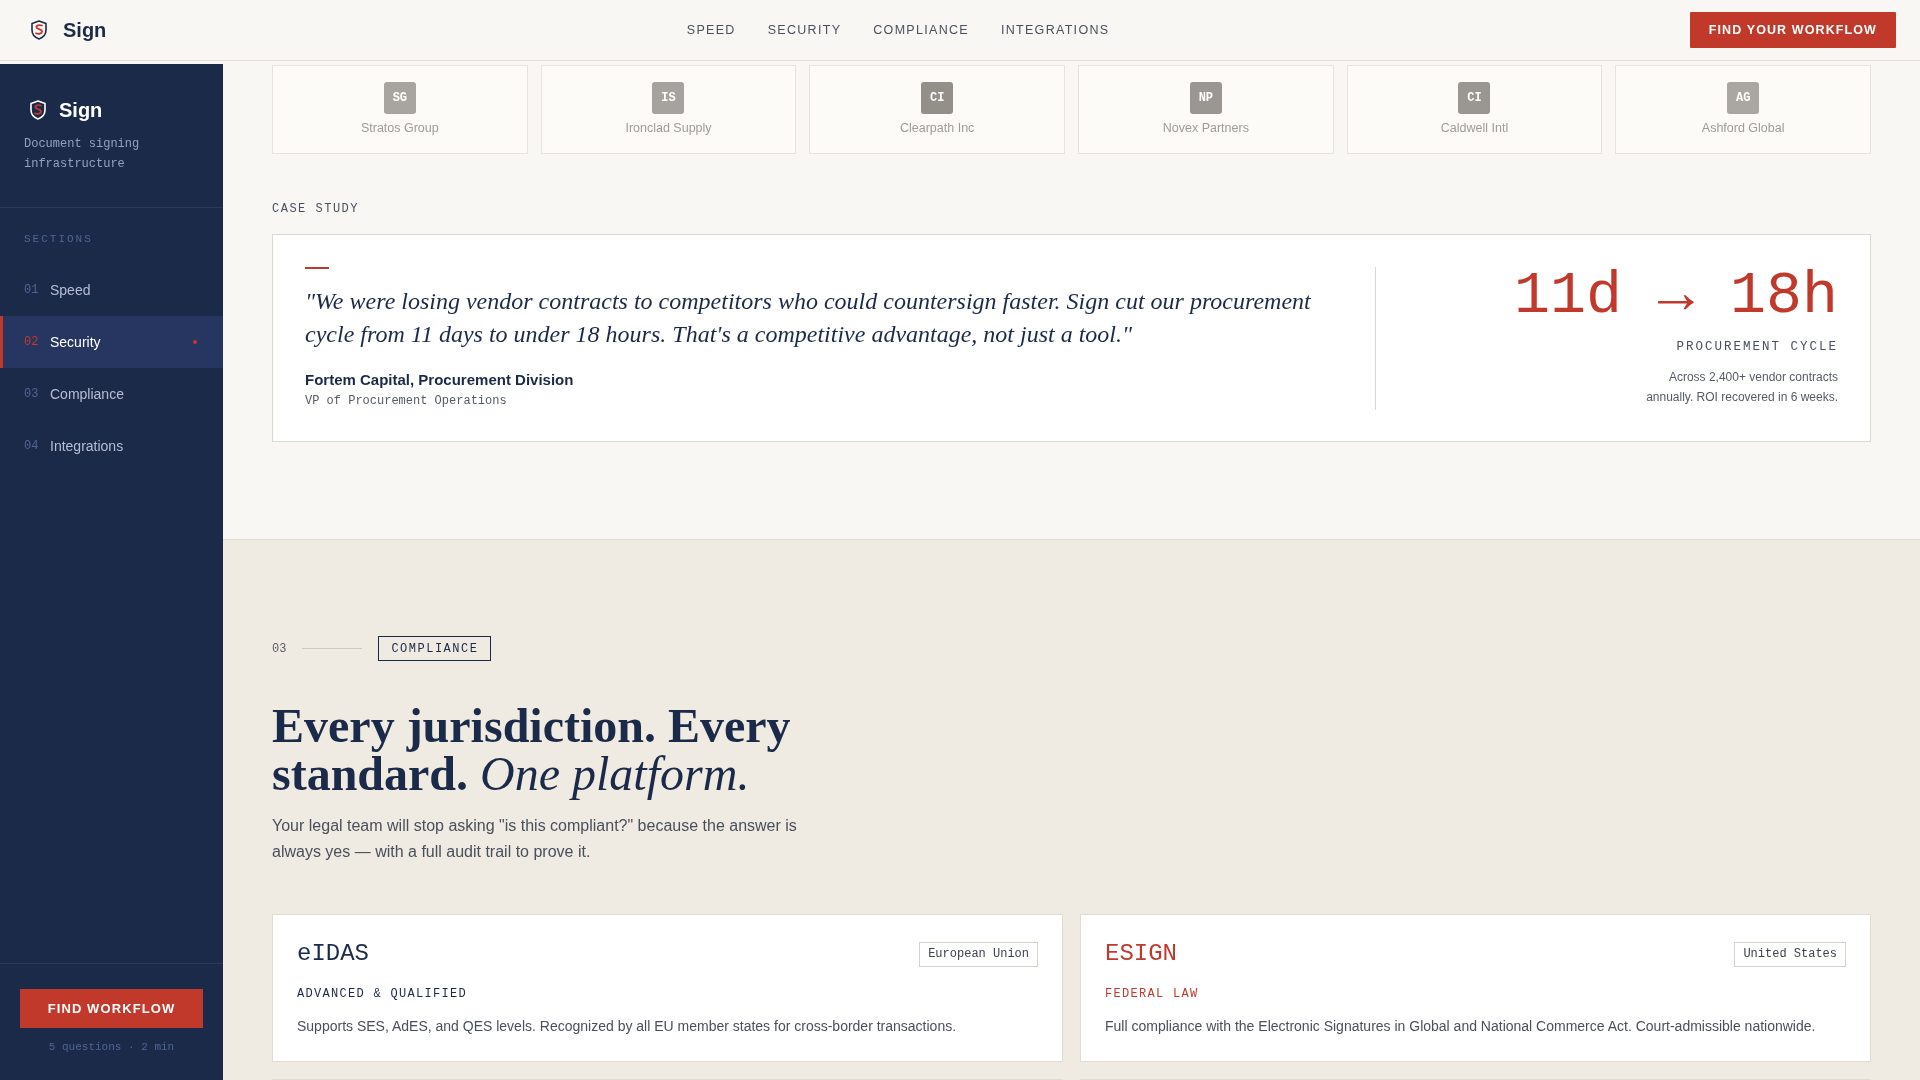 The height and width of the screenshot is (1080, 1920). Describe the element at coordinates (1790, 954) in the screenshot. I see `region-tag: United States` at that location.